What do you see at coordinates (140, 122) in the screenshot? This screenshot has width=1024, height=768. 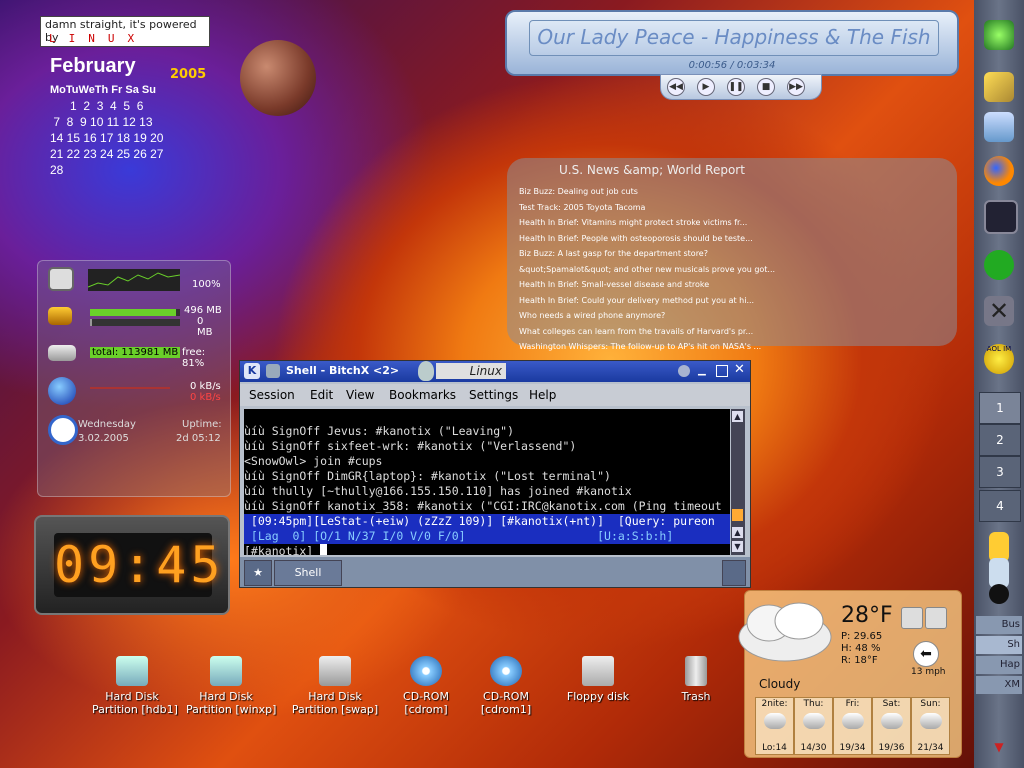 I see `calendar-week: 7 8 9 10 11 12 13` at bounding box center [140, 122].